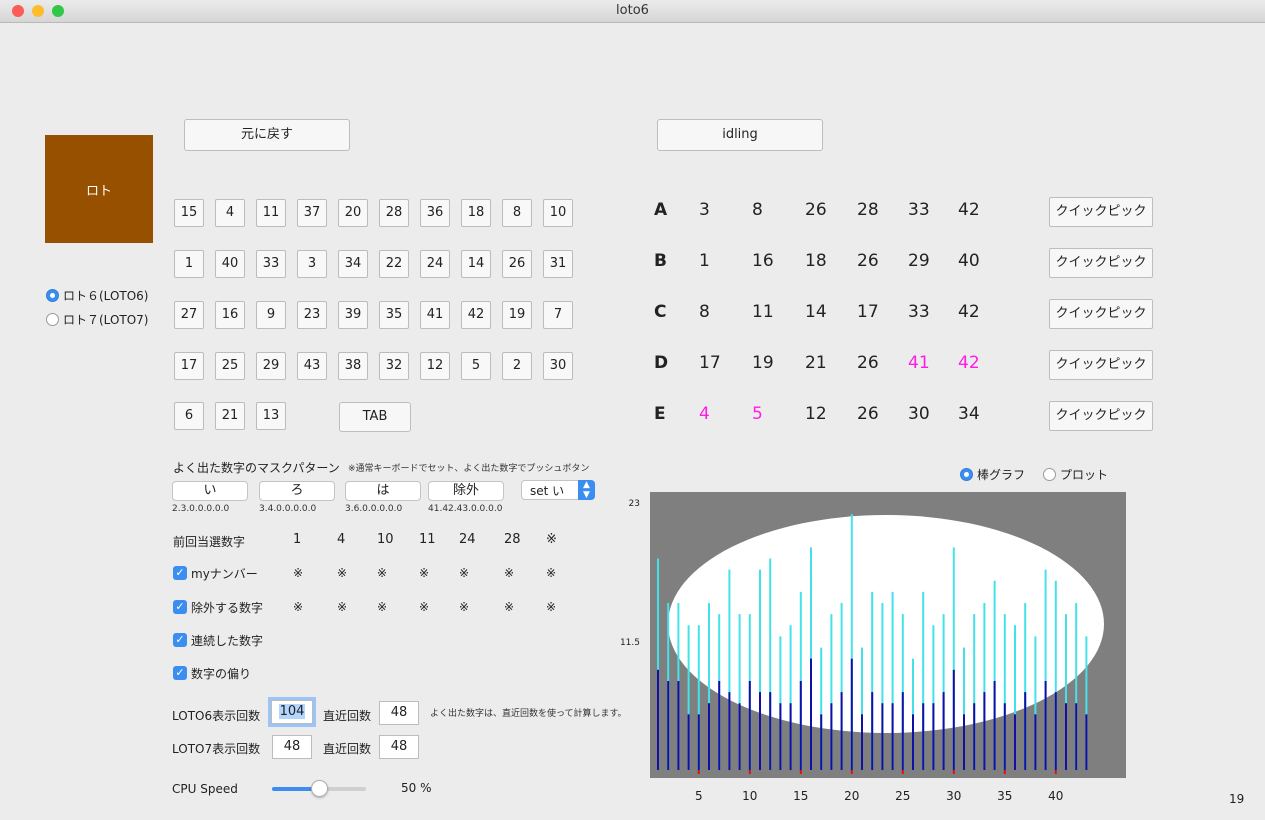 This screenshot has height=820, width=1265. What do you see at coordinates (180, 607) in the screenshot?
I see `exclude-checkbox: ✓` at bounding box center [180, 607].